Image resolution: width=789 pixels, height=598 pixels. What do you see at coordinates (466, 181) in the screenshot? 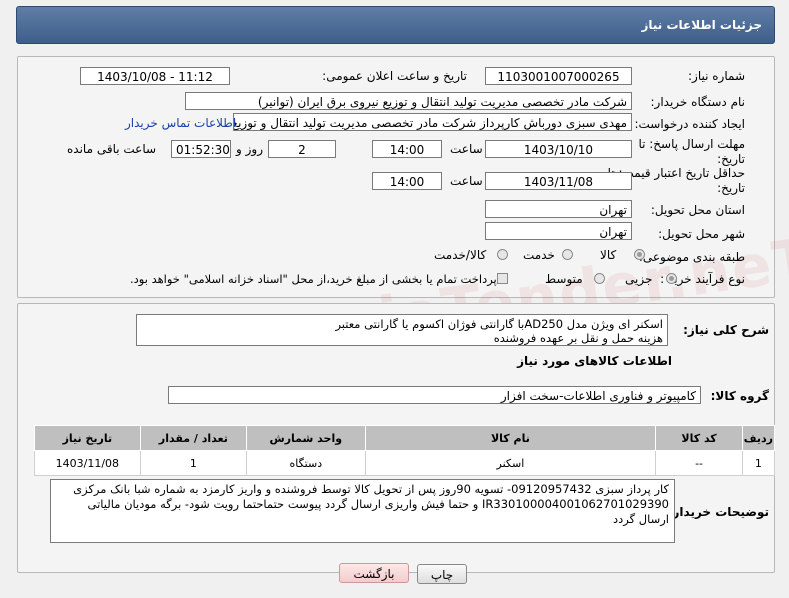
I see `validity-time-label: ساعت` at bounding box center [466, 181].